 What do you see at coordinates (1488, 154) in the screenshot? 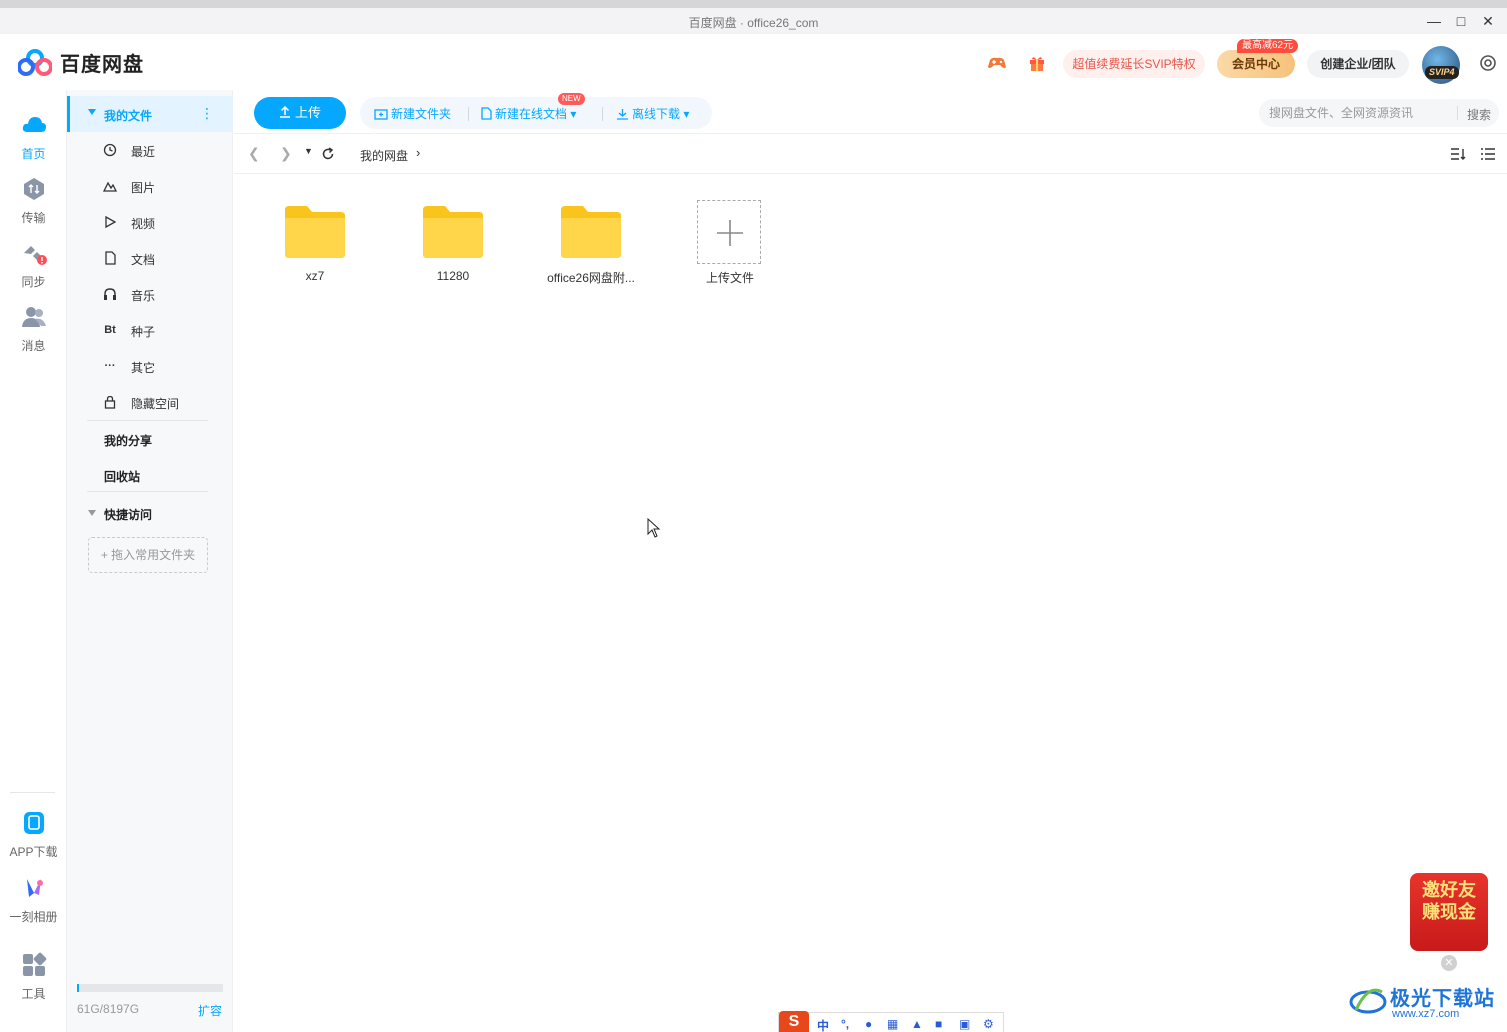
I see `list-view-icon` at bounding box center [1488, 154].